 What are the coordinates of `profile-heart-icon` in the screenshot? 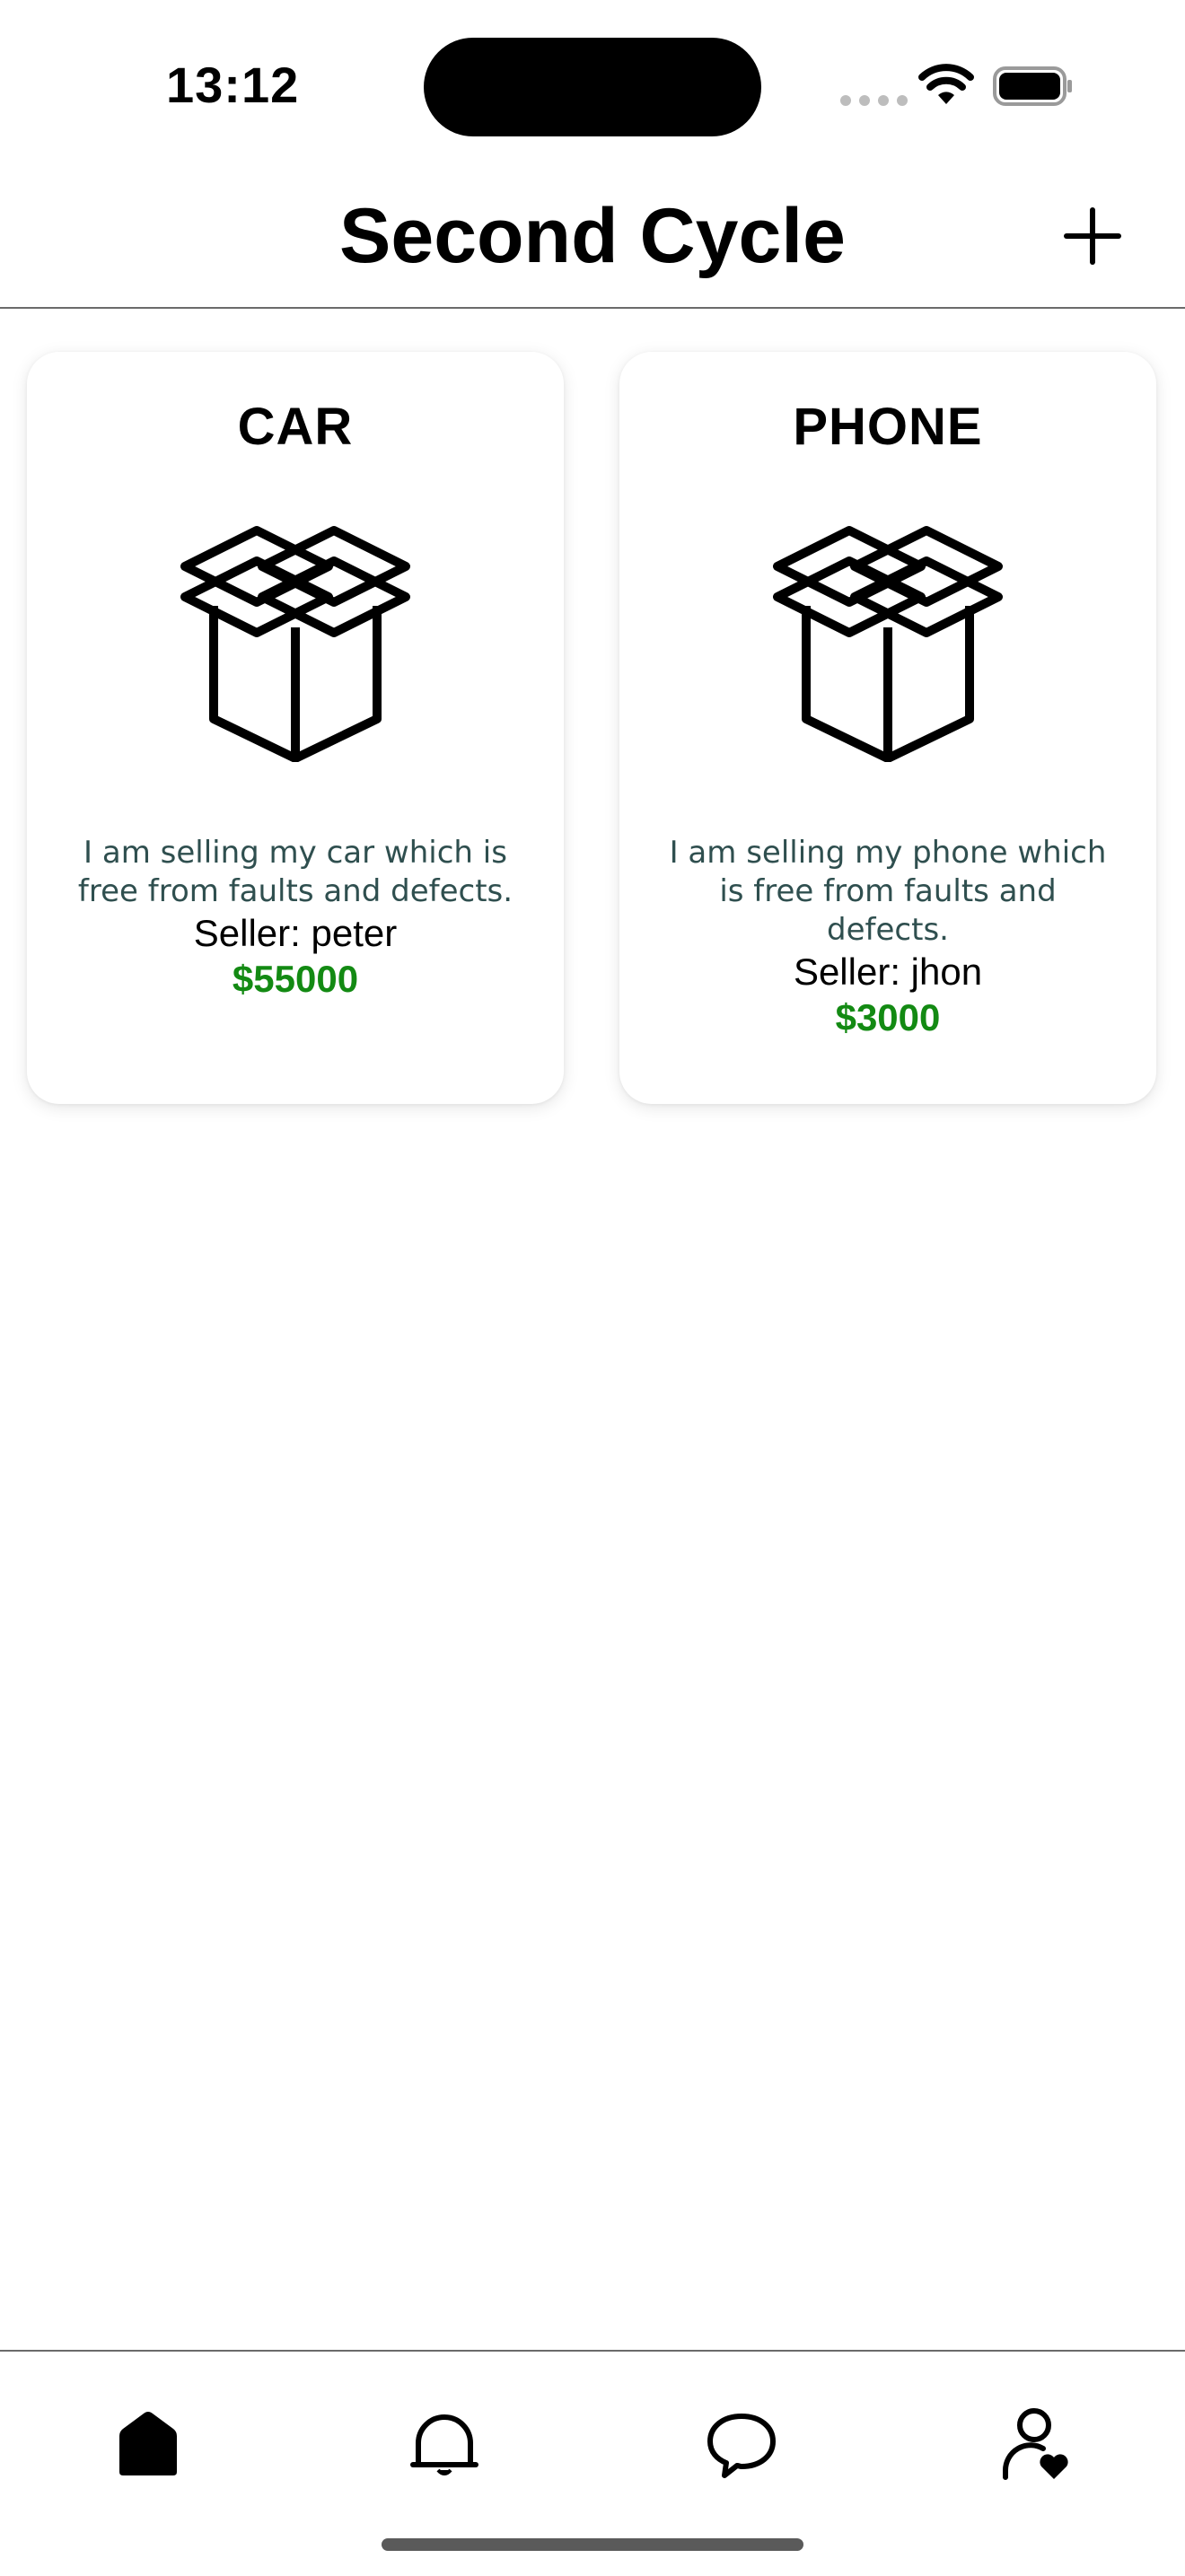 It's located at (1035, 2444).